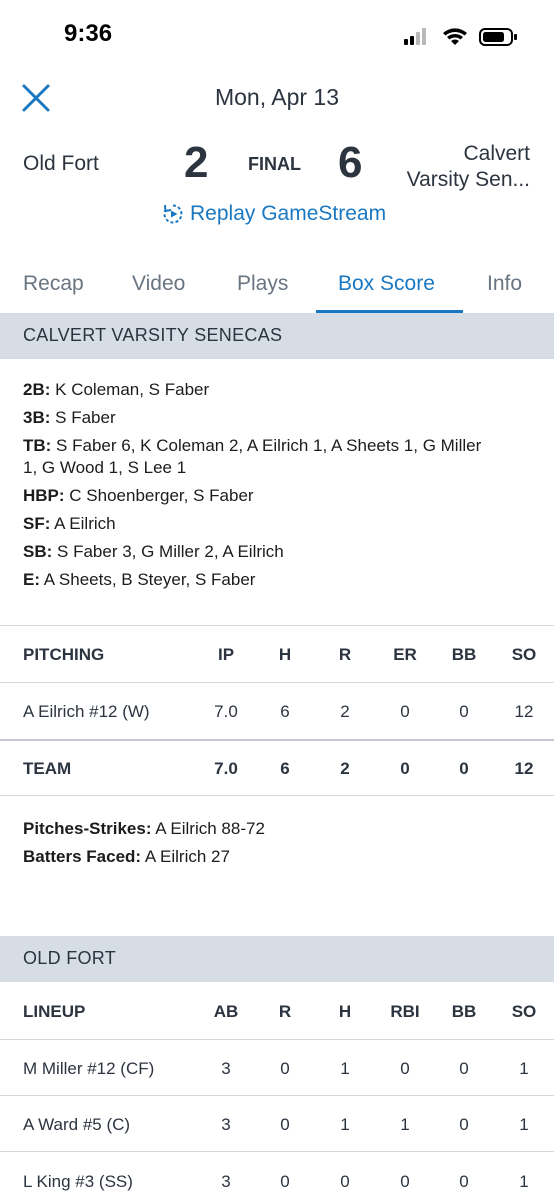  Describe the element at coordinates (196, 162) in the screenshot. I see `away-score: 2` at that location.